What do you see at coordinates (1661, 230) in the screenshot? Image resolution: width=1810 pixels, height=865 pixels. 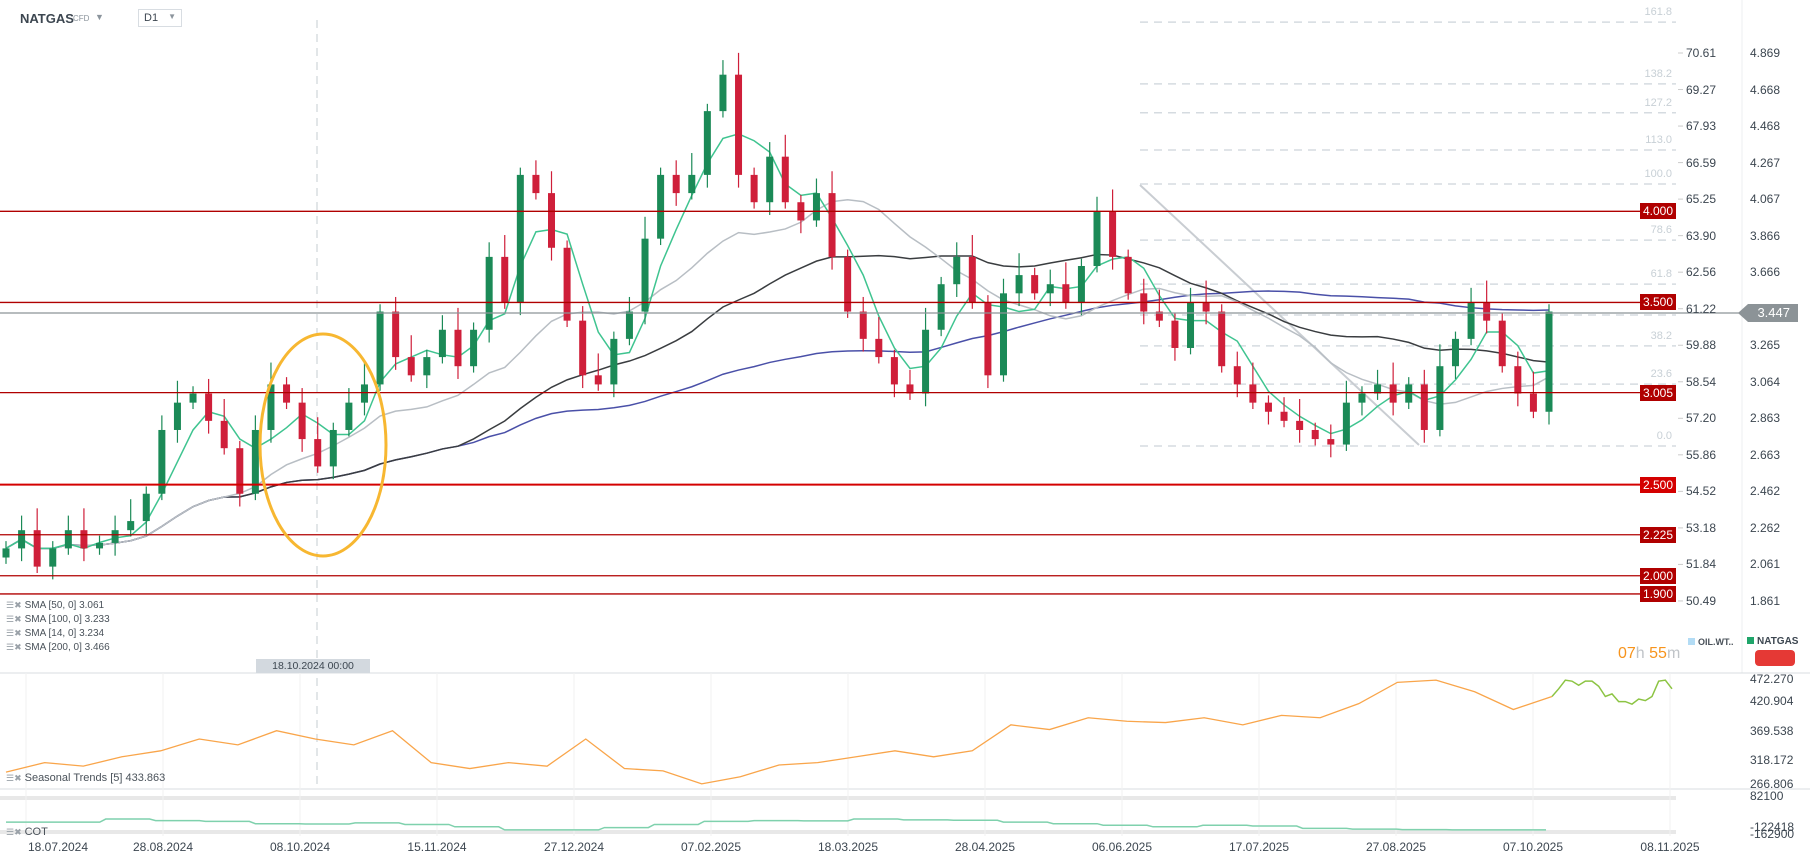 I see `fib-level-label: 78.6` at bounding box center [1661, 230].